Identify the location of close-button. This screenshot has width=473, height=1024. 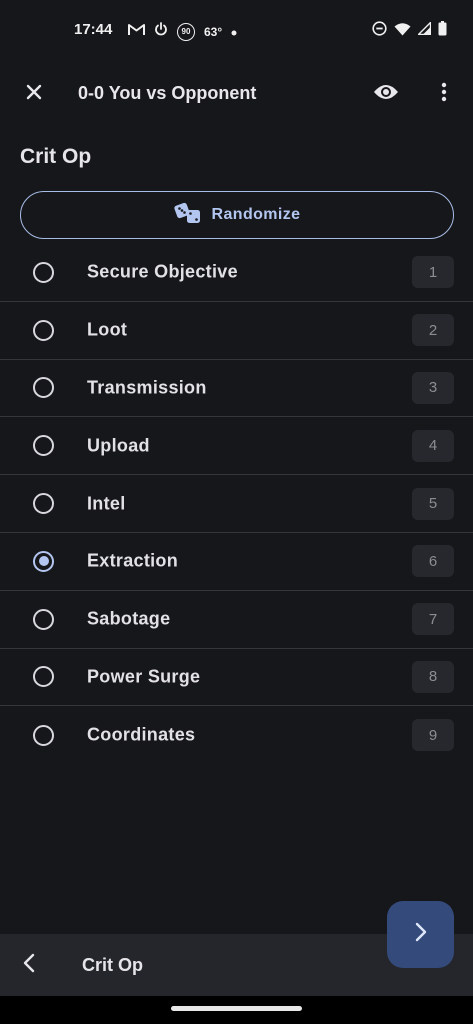
(34, 94).